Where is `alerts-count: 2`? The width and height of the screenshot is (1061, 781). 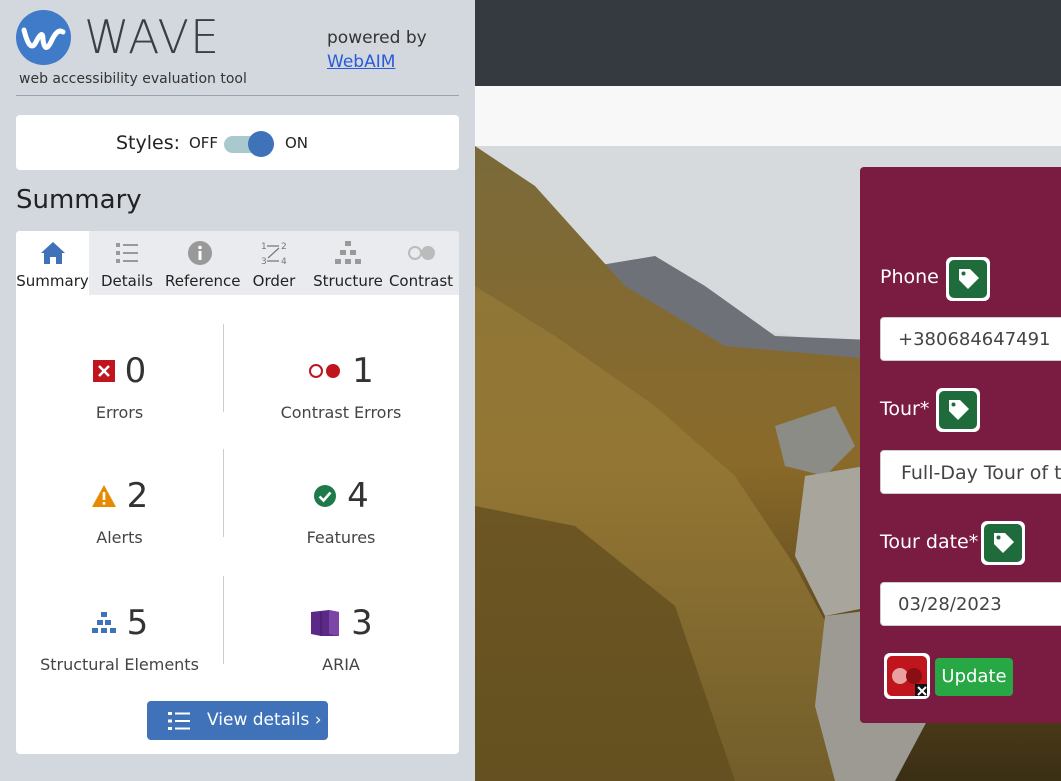
alerts-count: 2 is located at coordinates (137, 496).